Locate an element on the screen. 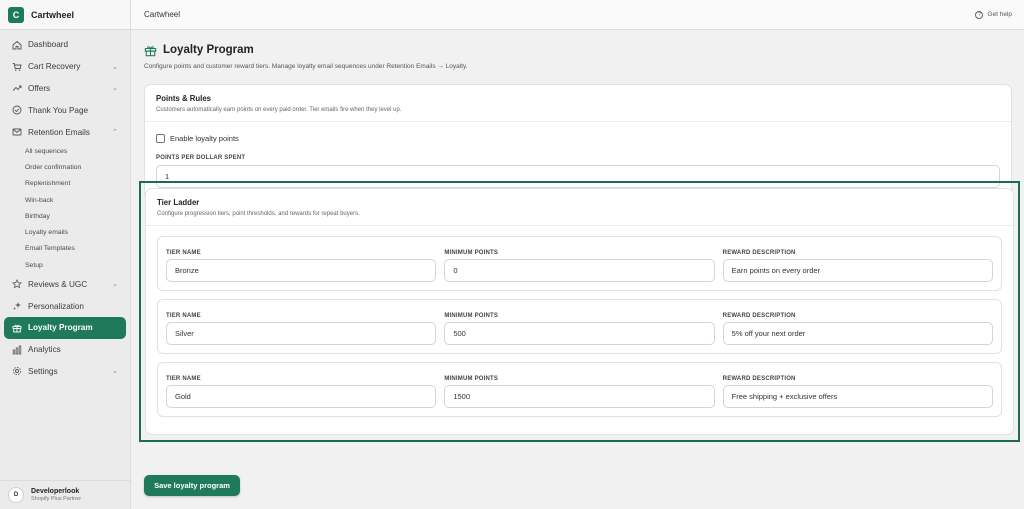 This screenshot has height=509, width=1024. reward-description-input: 5% off your next order is located at coordinates (857, 333).